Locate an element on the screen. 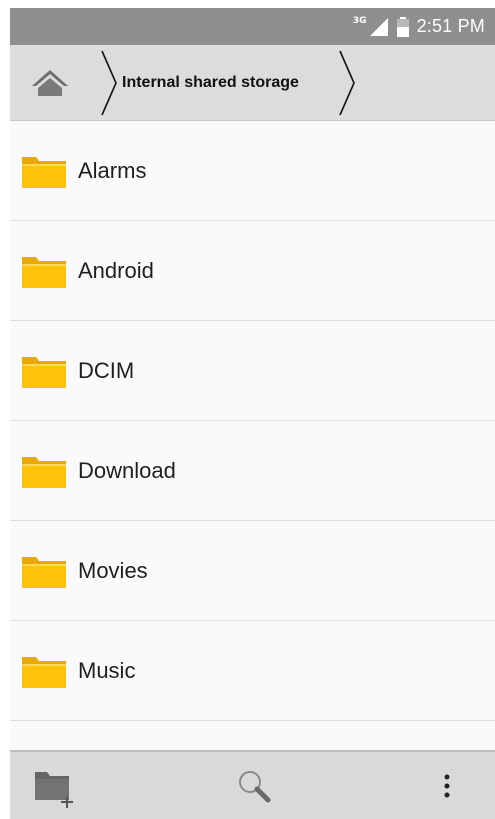  search-icon is located at coordinates (255, 787).